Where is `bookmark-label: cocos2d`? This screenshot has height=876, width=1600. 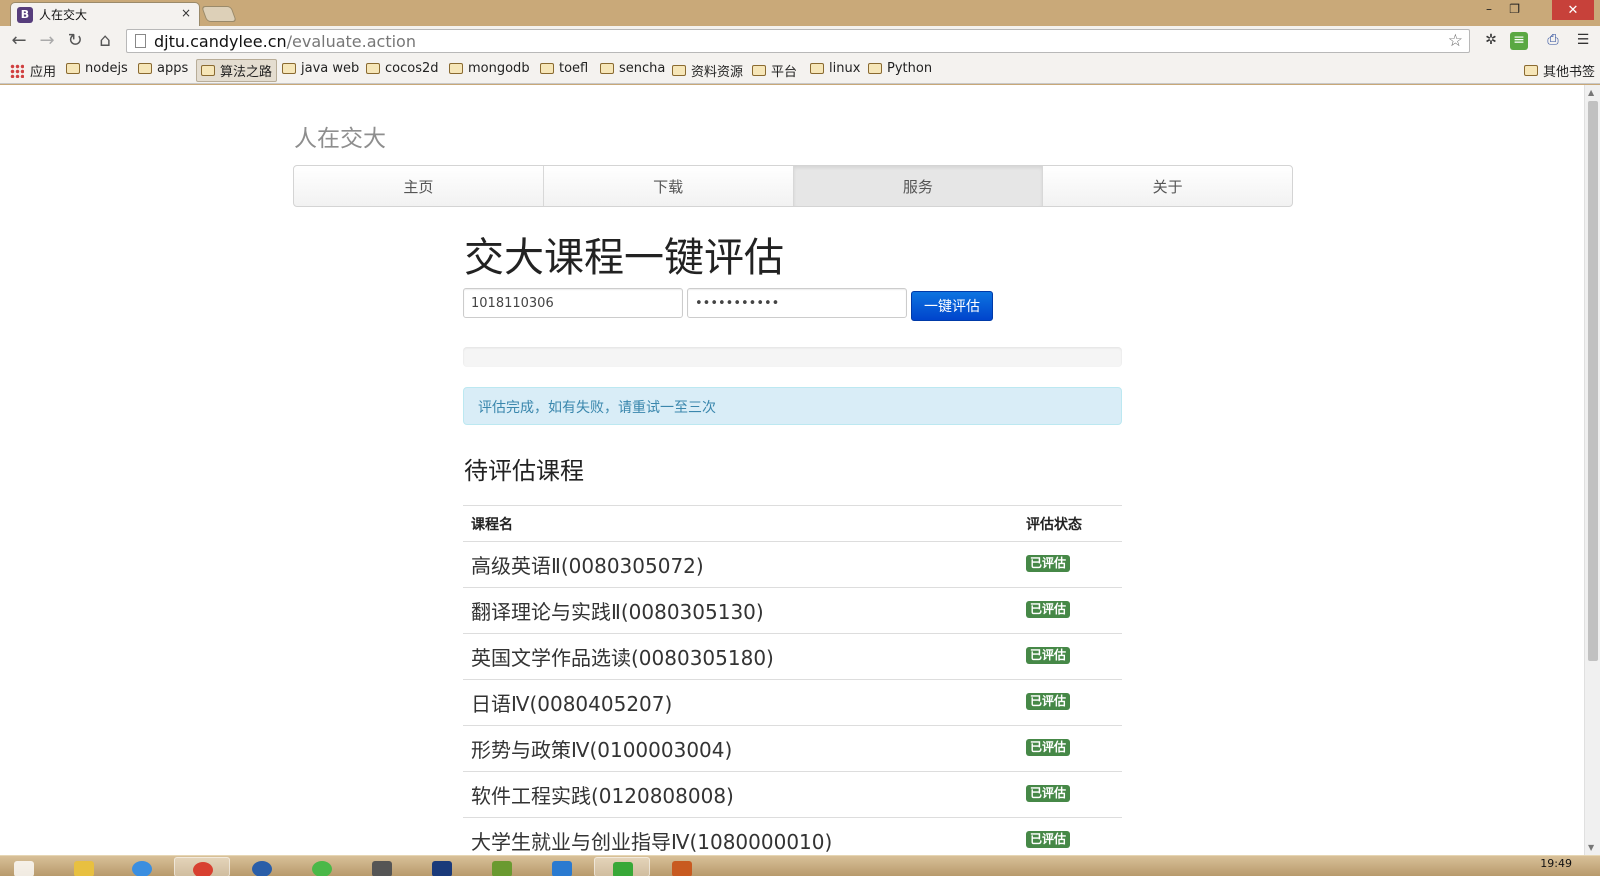
bookmark-label: cocos2d is located at coordinates (412, 68).